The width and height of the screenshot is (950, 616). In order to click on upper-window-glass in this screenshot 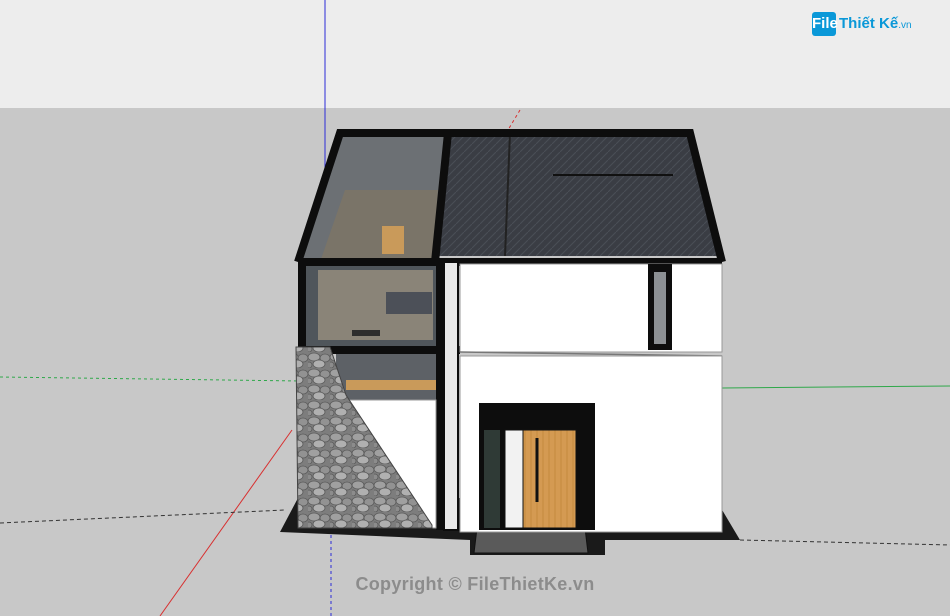, I will do `click(660, 308)`.